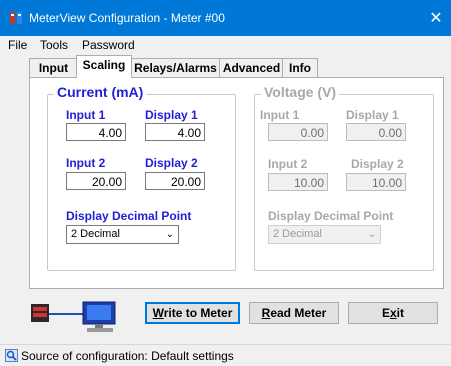 This screenshot has width=451, height=366. Describe the element at coordinates (175, 68) in the screenshot. I see `tab-relays-alarms: Relays/Alarms` at that location.